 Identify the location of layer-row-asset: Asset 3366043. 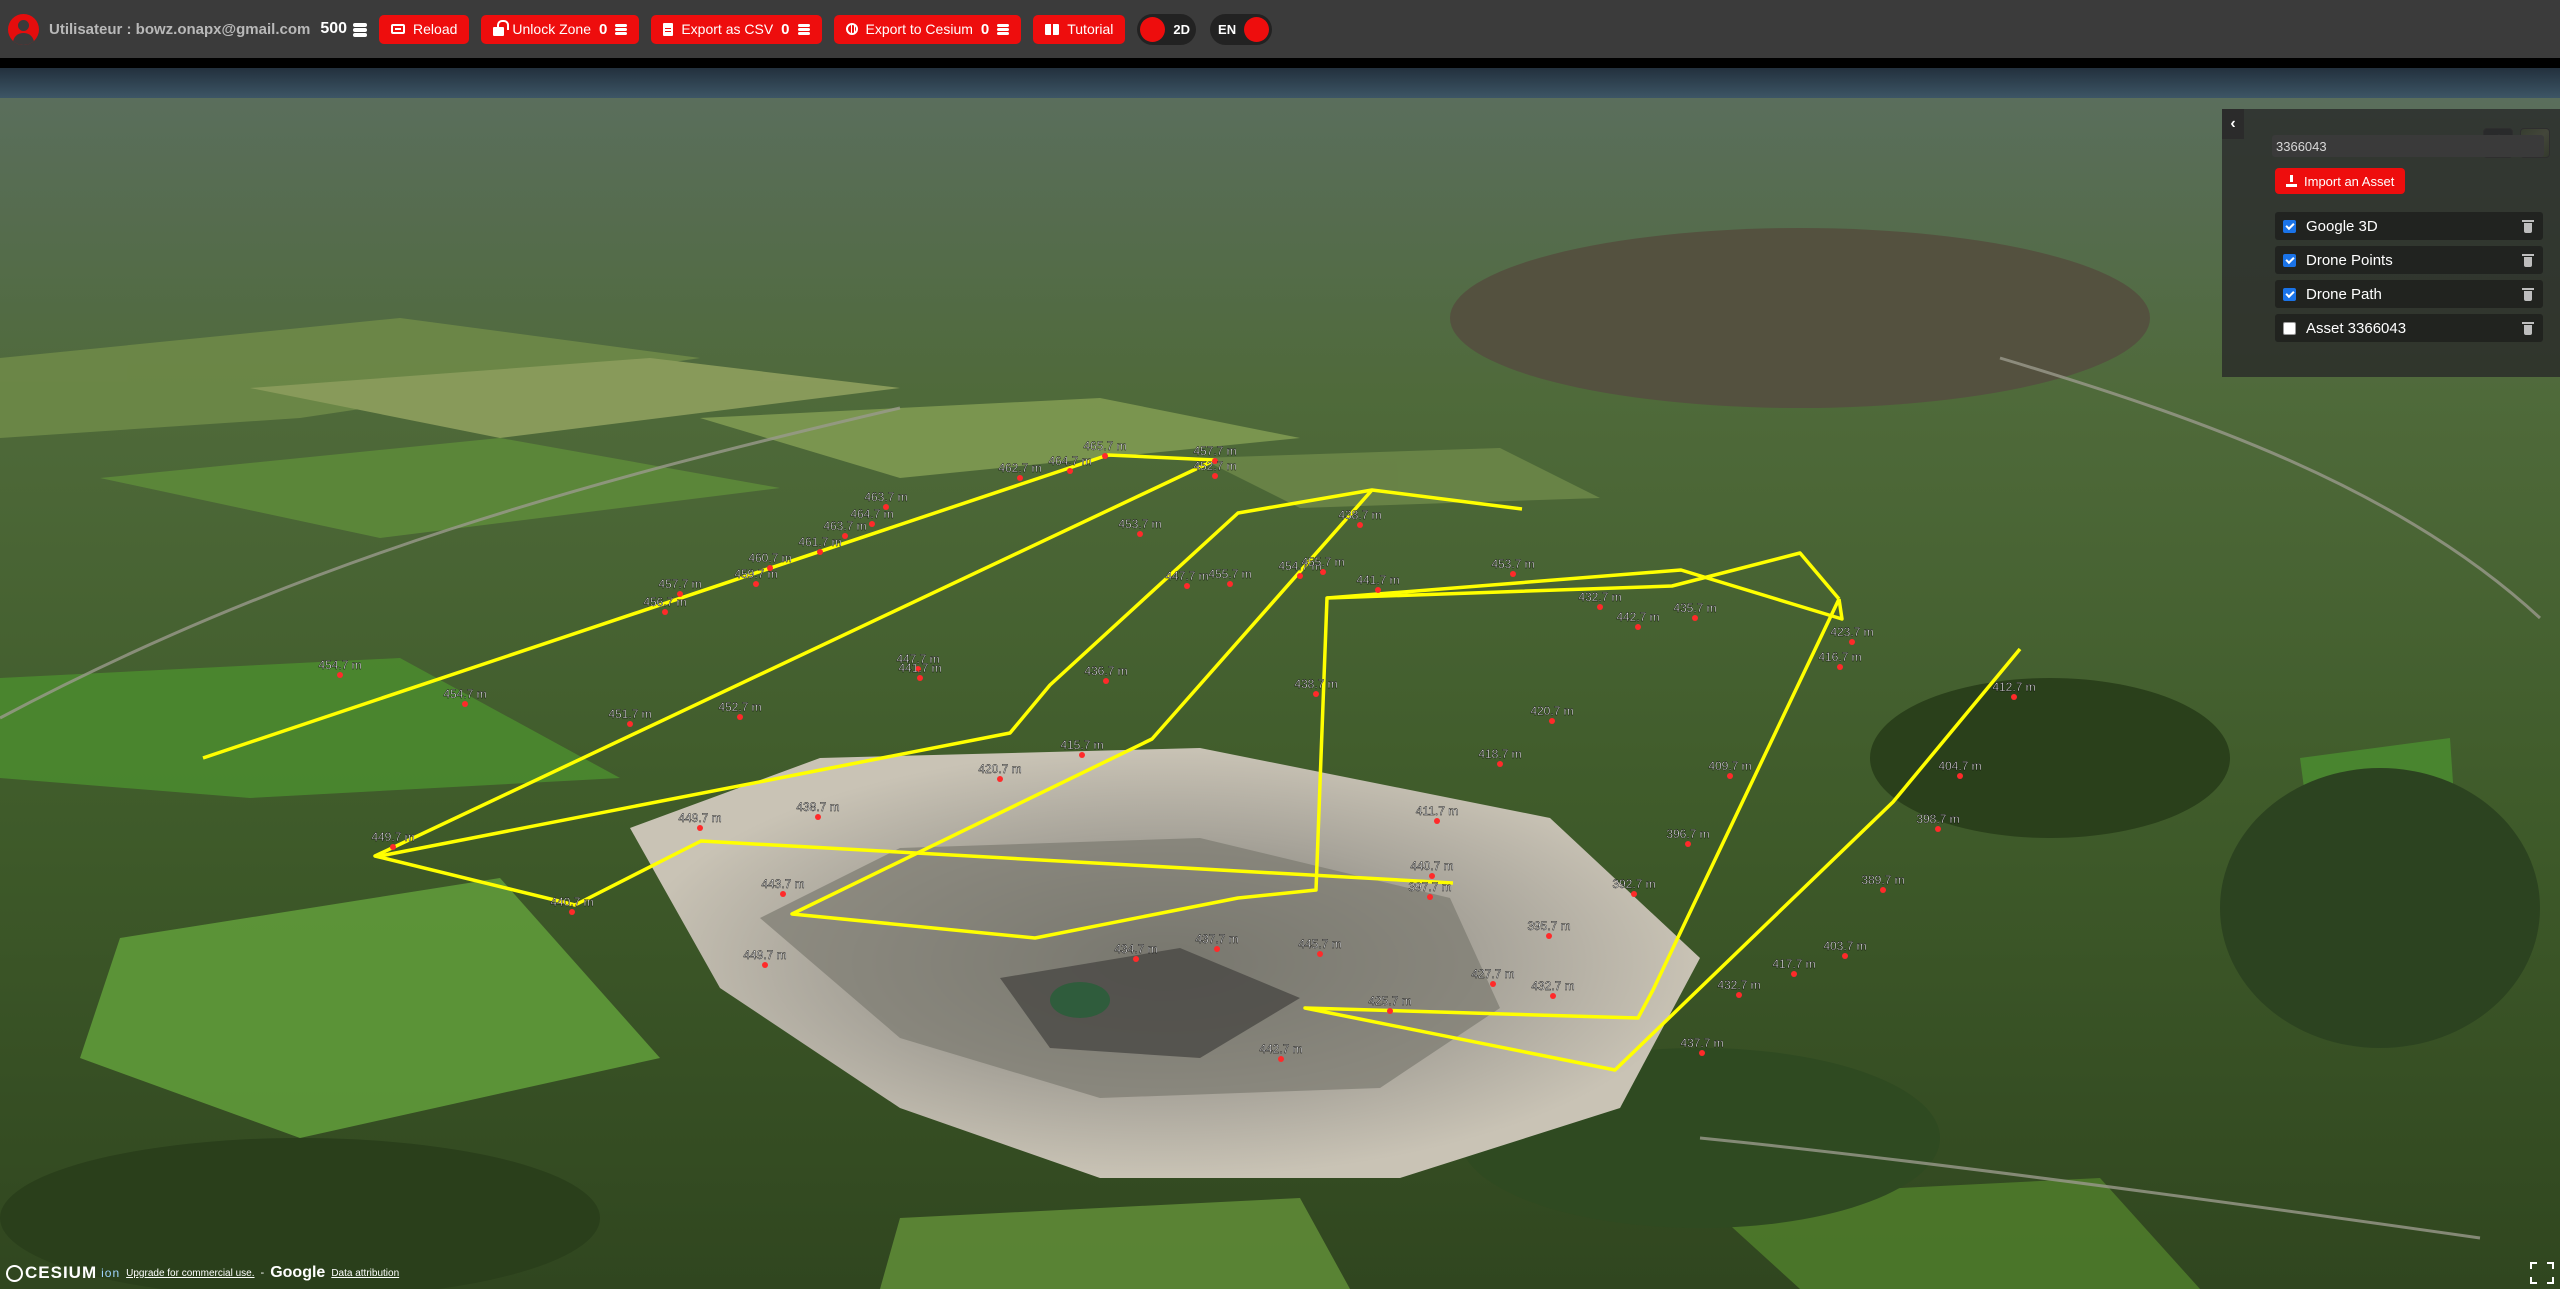
(2409, 328).